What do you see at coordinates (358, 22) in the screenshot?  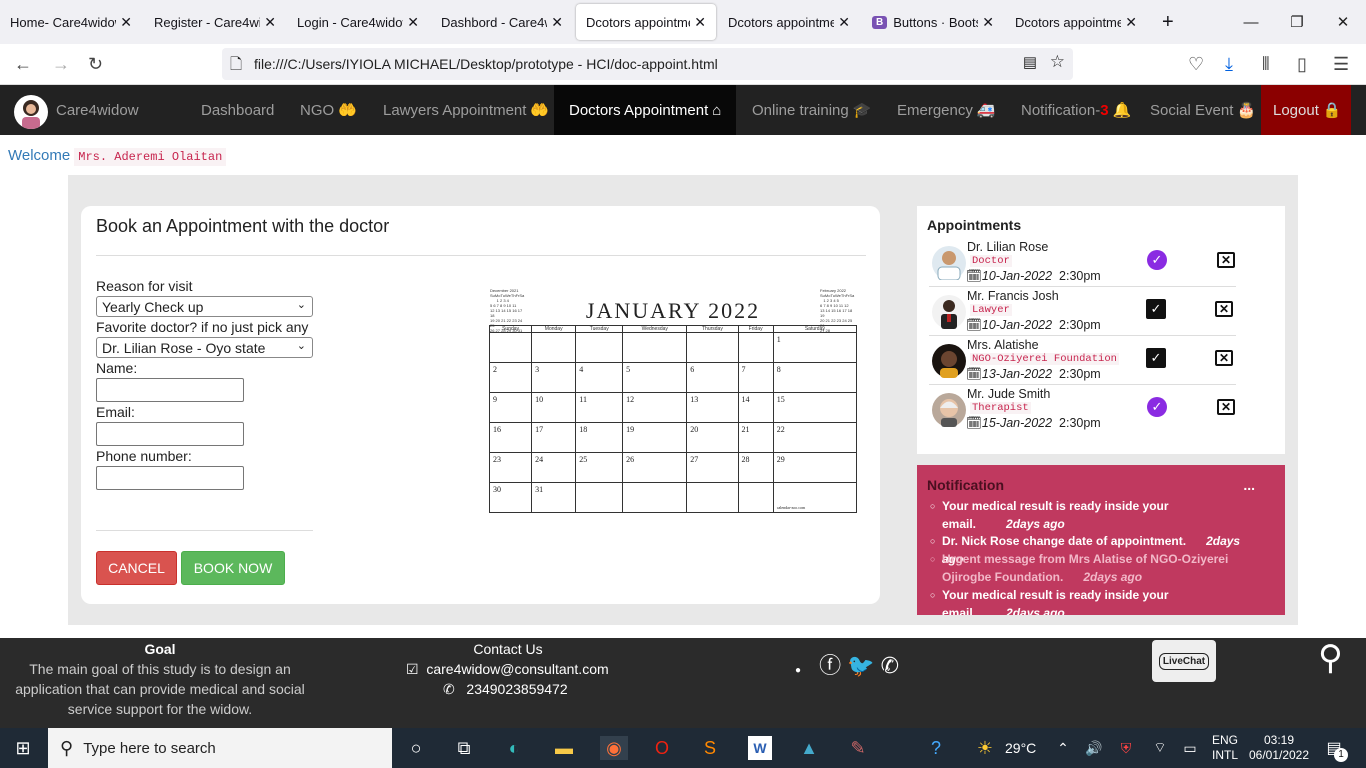 I see `browser-tab: Login - Care4widow ✕` at bounding box center [358, 22].